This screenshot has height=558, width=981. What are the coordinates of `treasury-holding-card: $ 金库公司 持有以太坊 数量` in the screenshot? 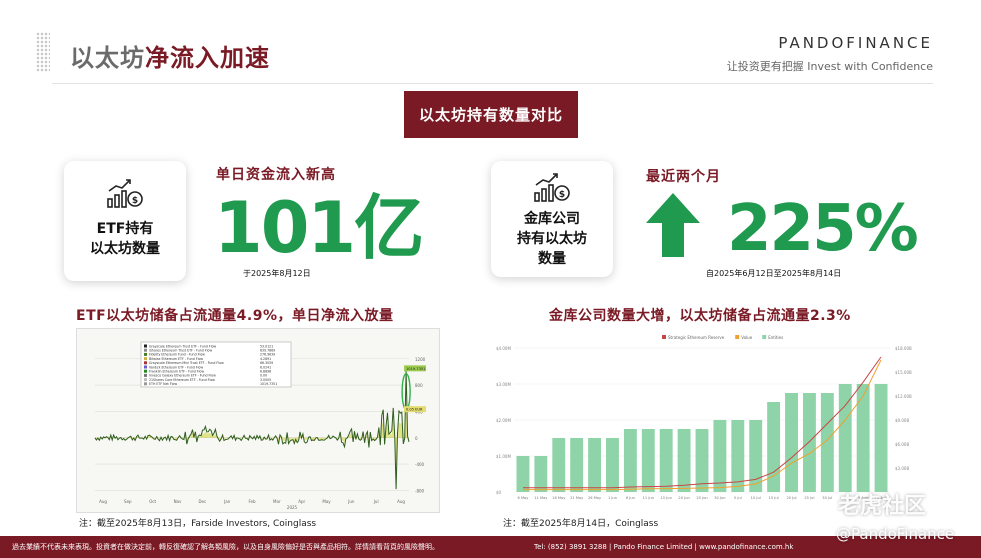 It's located at (552, 219).